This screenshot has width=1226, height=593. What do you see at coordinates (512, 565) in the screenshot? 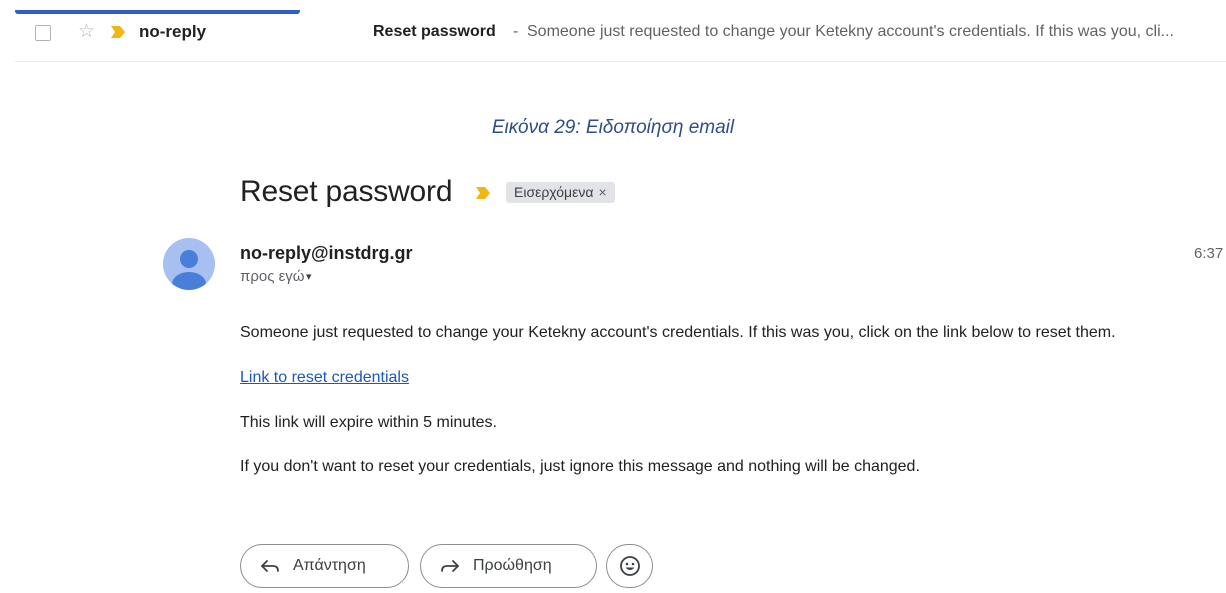
I see `forward-label: Προώθηση` at bounding box center [512, 565].